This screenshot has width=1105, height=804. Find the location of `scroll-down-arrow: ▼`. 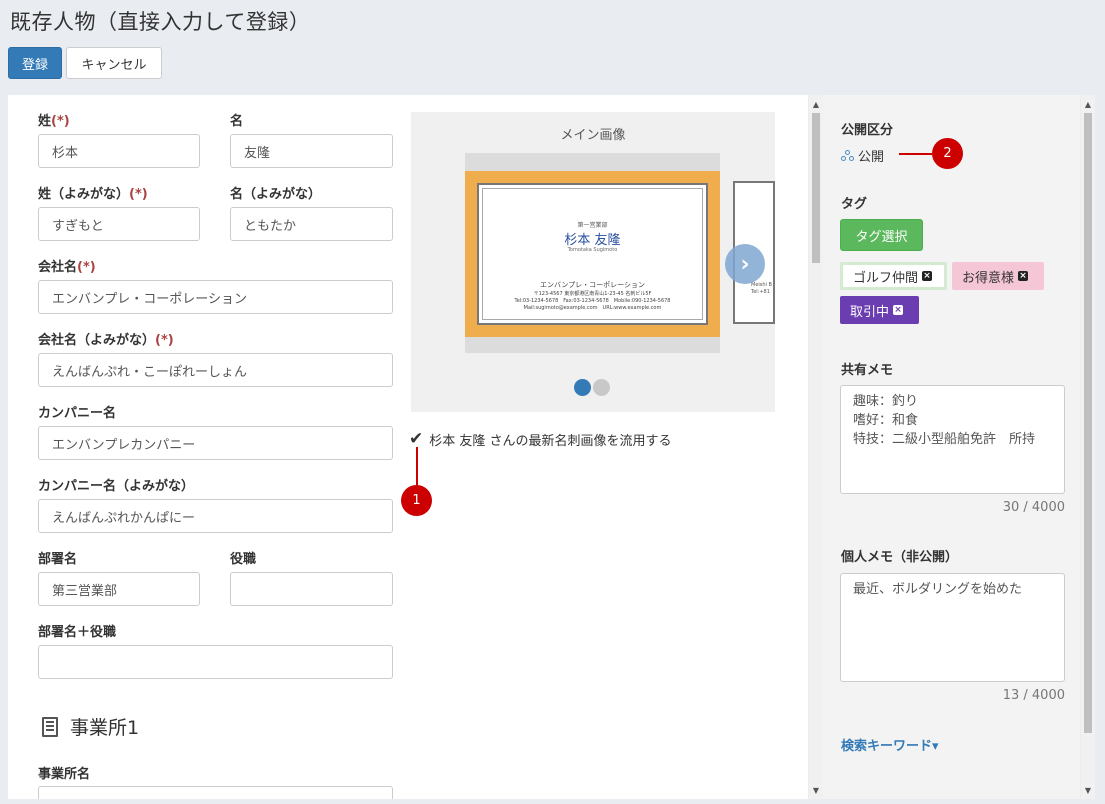

scroll-down-arrow: ▼ is located at coordinates (816, 790).